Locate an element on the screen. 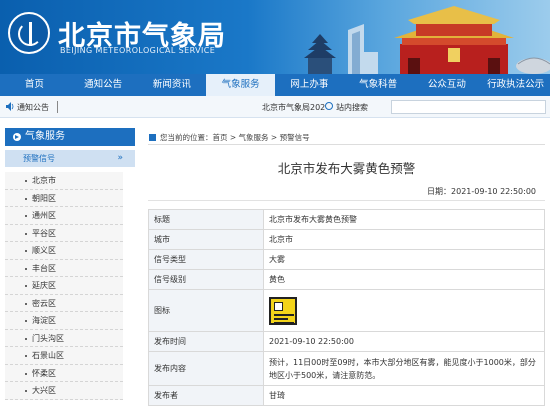  search-icon is located at coordinates (329, 106).